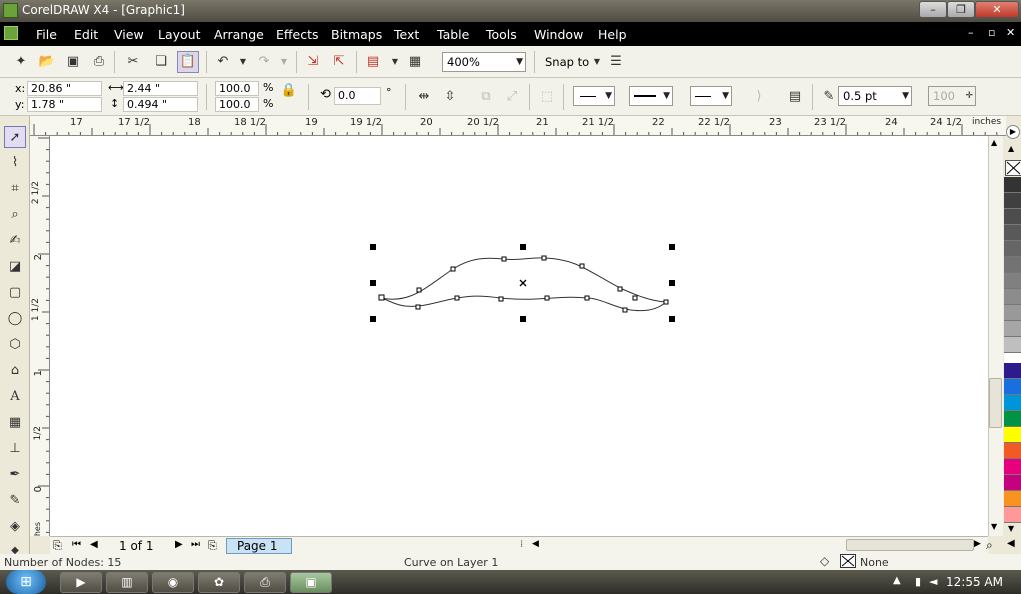 The width and height of the screenshot is (1021, 594). What do you see at coordinates (974, 582) in the screenshot?
I see `clock-time: 12:55 AM` at bounding box center [974, 582].